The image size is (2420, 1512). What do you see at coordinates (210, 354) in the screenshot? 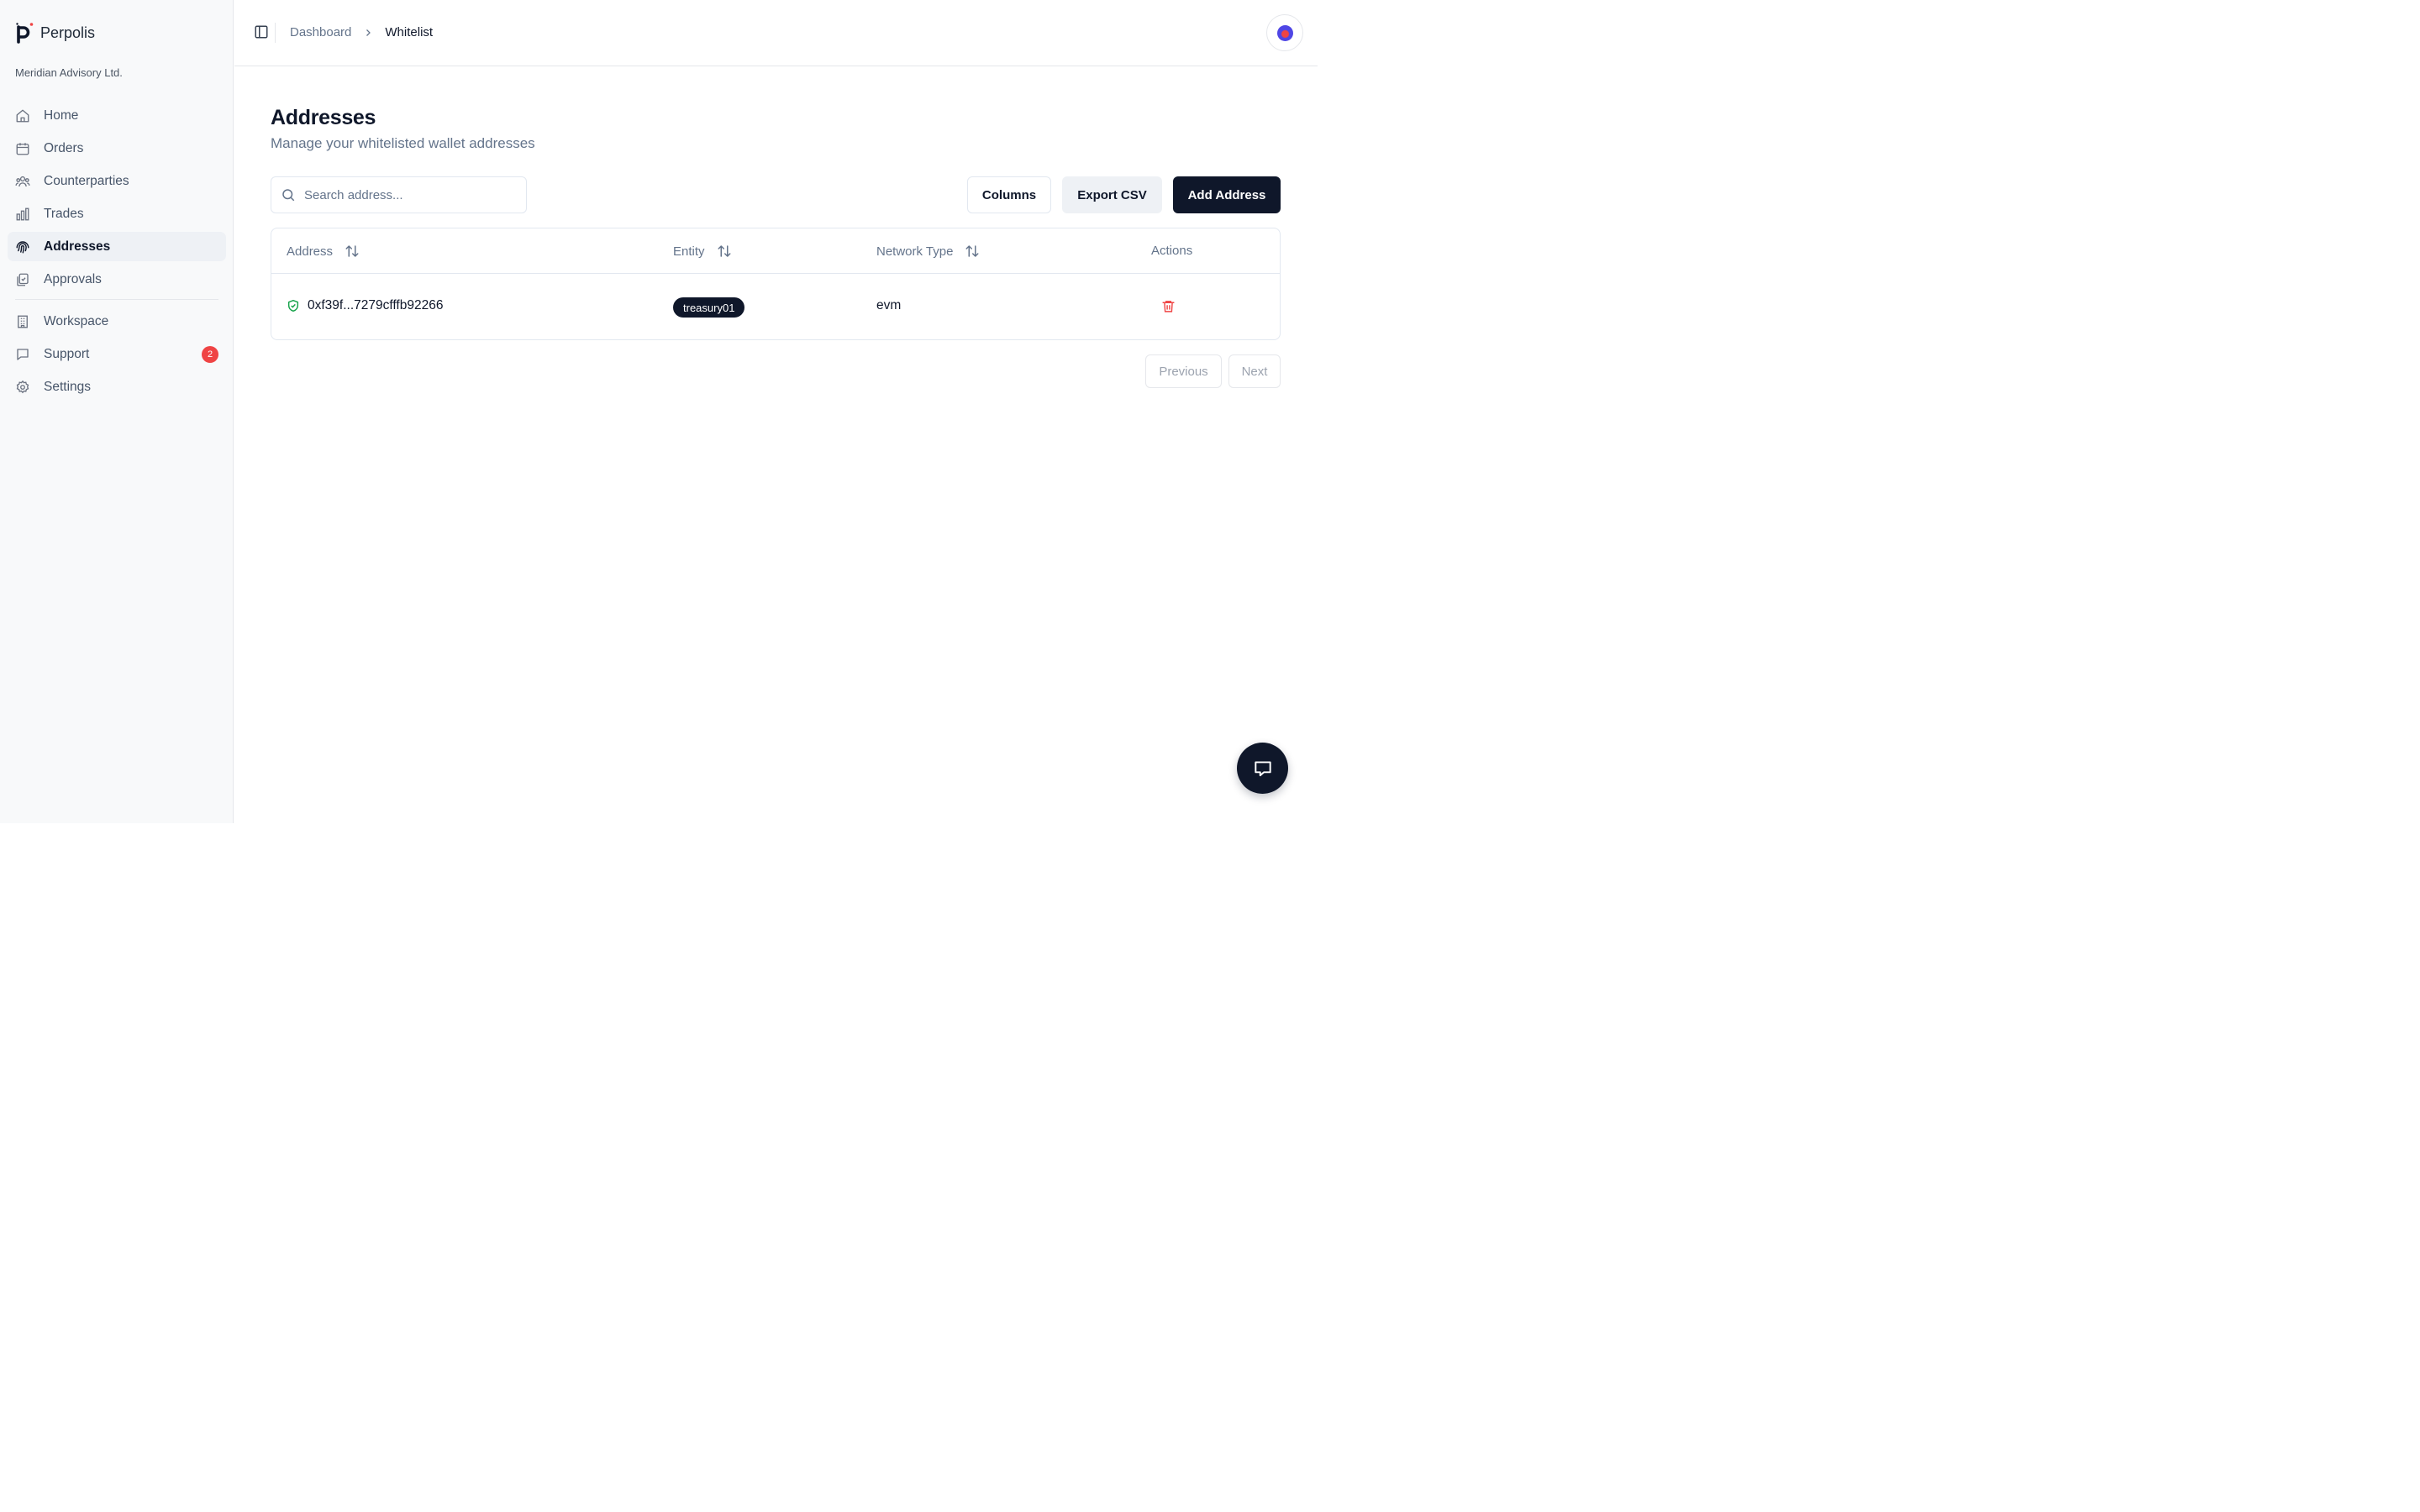
I see `notification-badge: 2` at bounding box center [210, 354].